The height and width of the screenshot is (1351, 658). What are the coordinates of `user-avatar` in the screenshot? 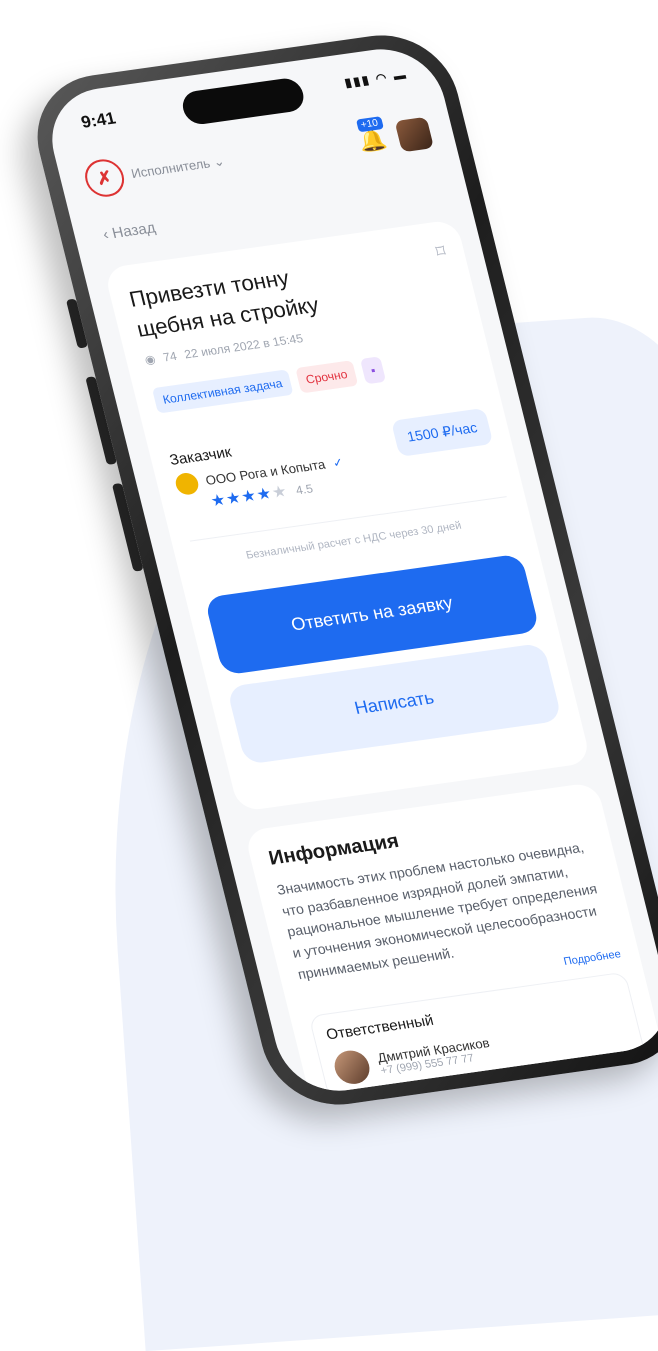 It's located at (414, 134).